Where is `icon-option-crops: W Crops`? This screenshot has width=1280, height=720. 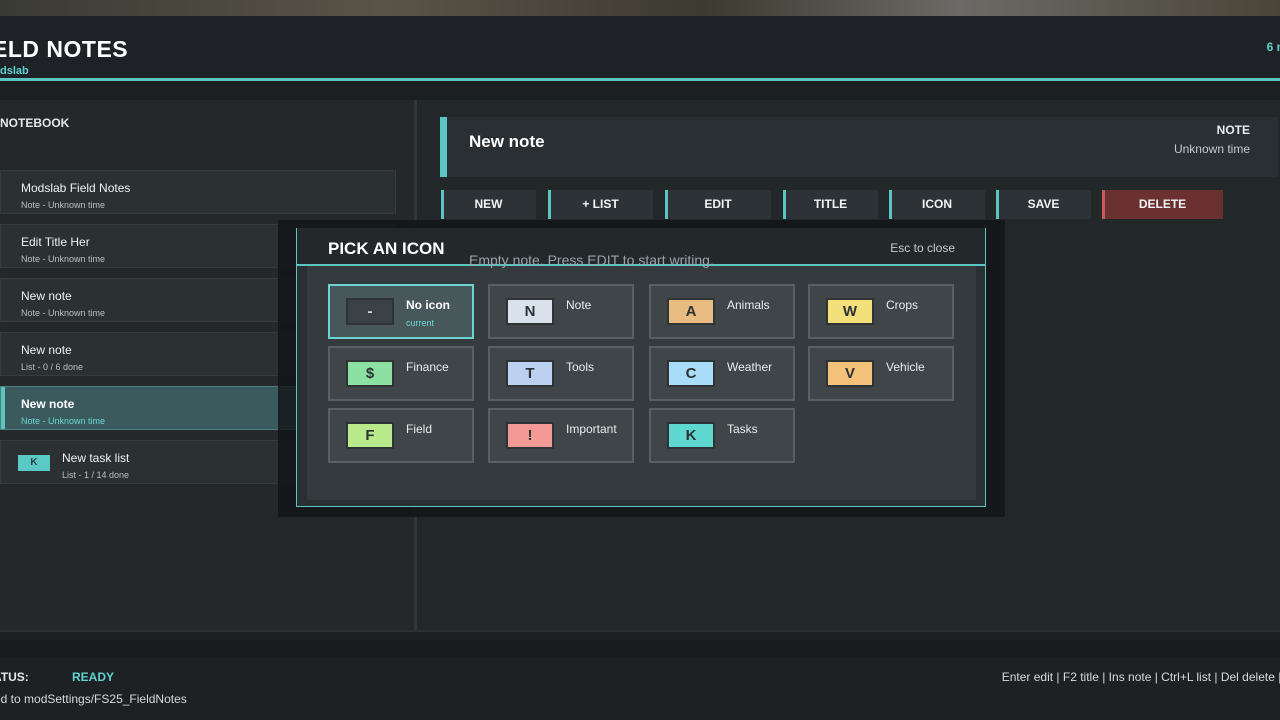
icon-option-crops: W Crops is located at coordinates (881, 311).